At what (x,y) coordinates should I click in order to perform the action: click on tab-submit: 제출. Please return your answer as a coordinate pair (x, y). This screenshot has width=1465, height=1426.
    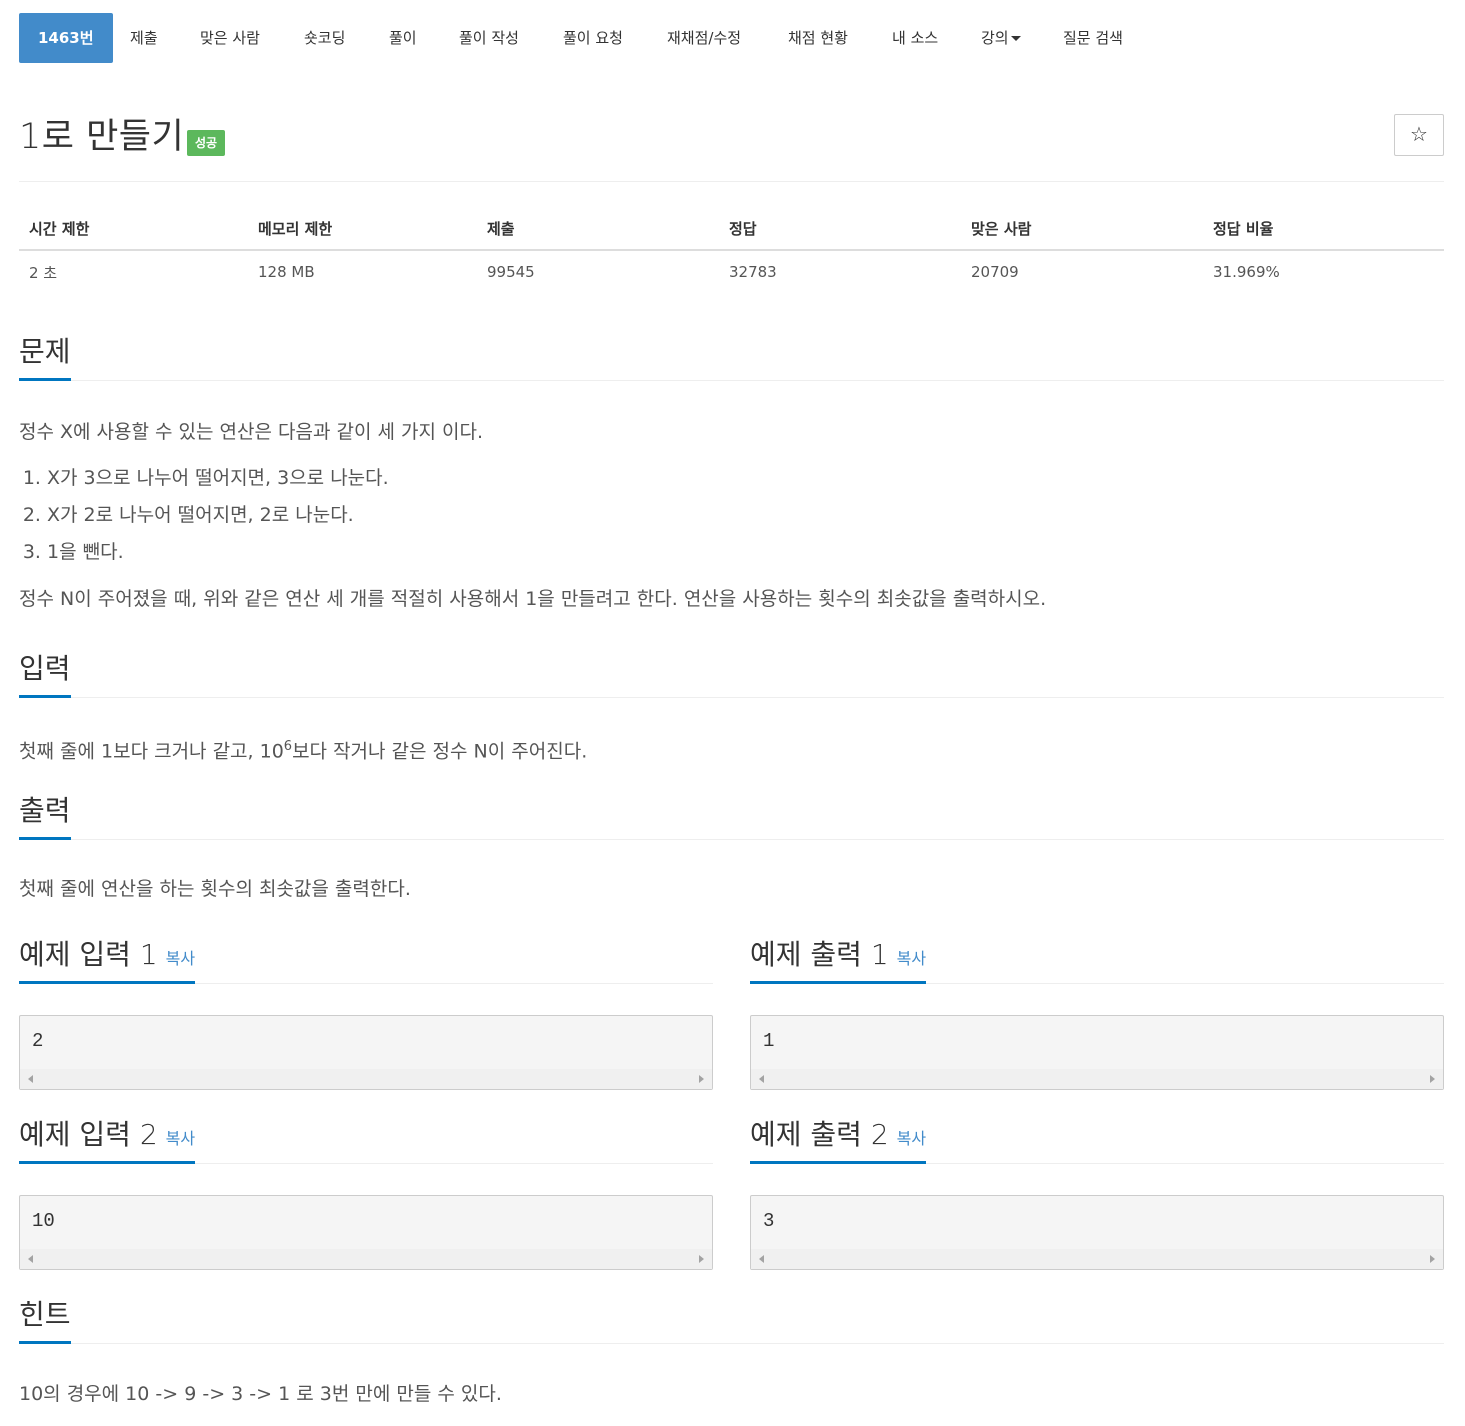
    Looking at the image, I should click on (144, 38).